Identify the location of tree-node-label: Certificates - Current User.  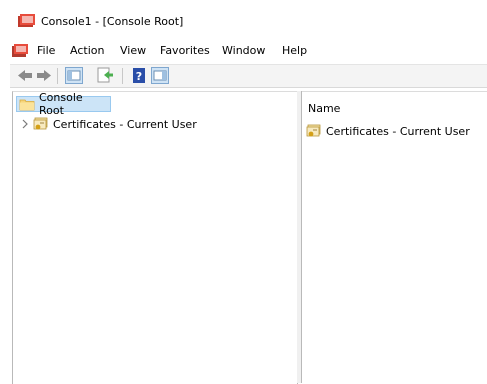
(125, 124).